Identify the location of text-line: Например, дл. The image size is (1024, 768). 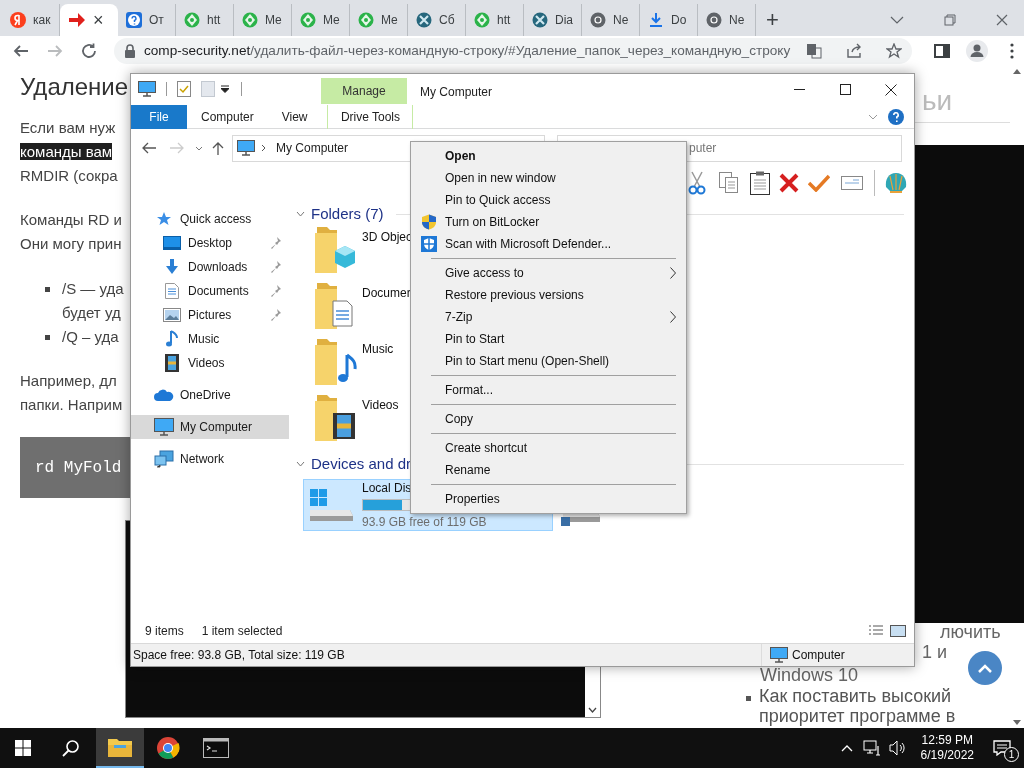
(68, 380).